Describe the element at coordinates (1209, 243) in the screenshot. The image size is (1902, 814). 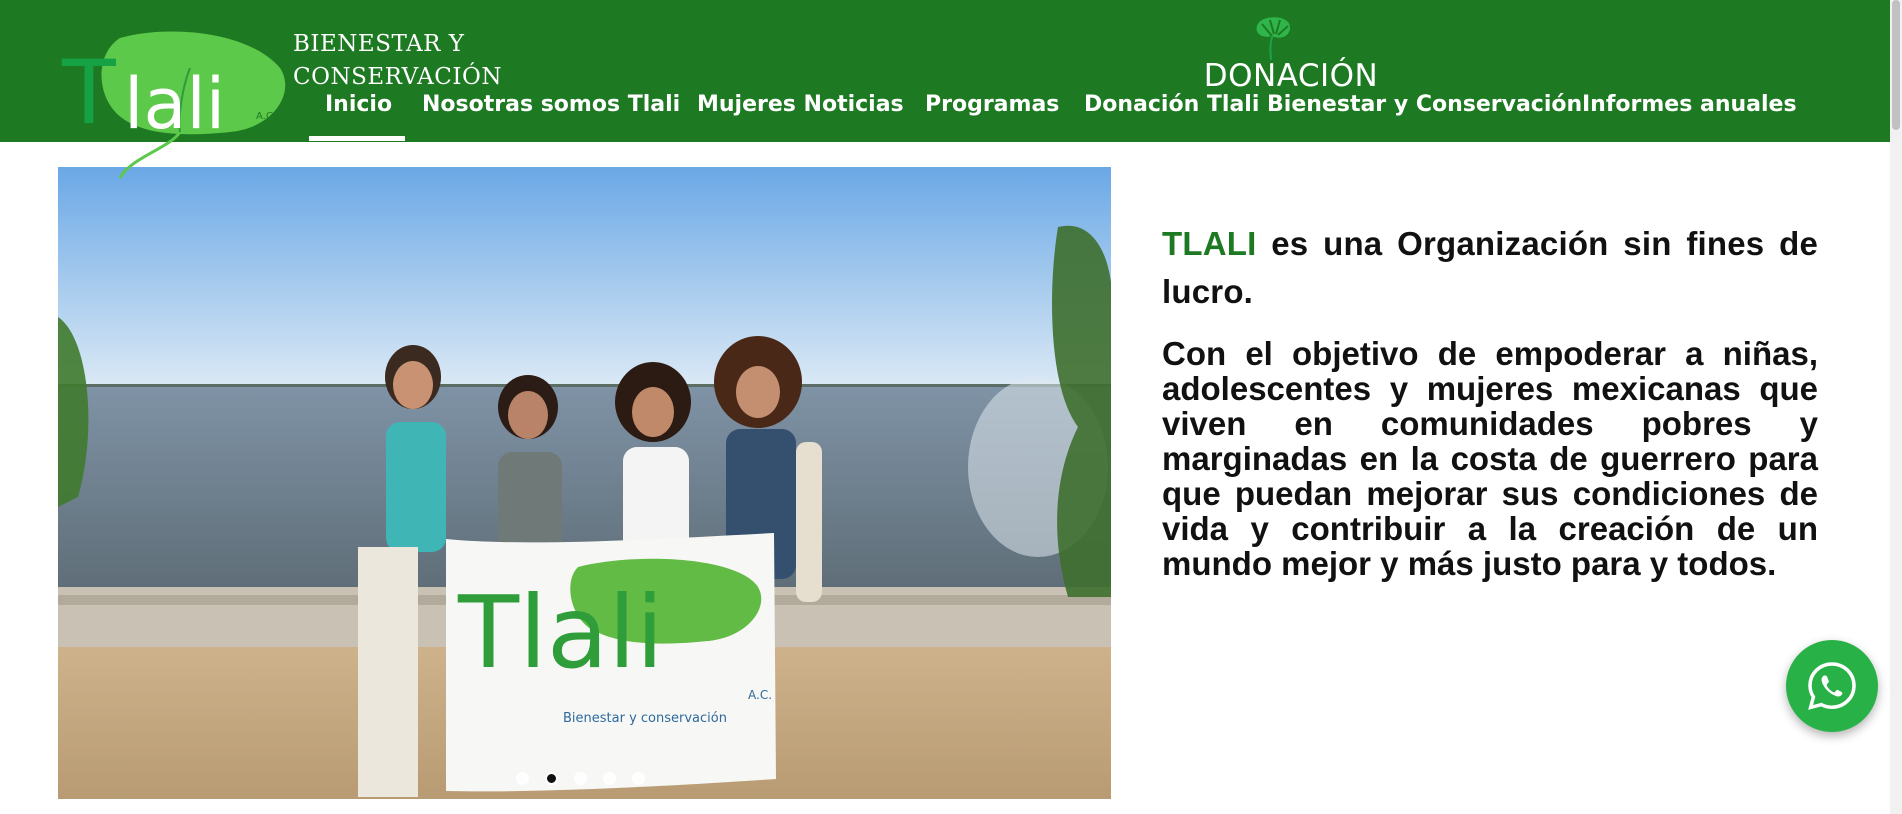
I see `intro-brand: TLALI` at that location.